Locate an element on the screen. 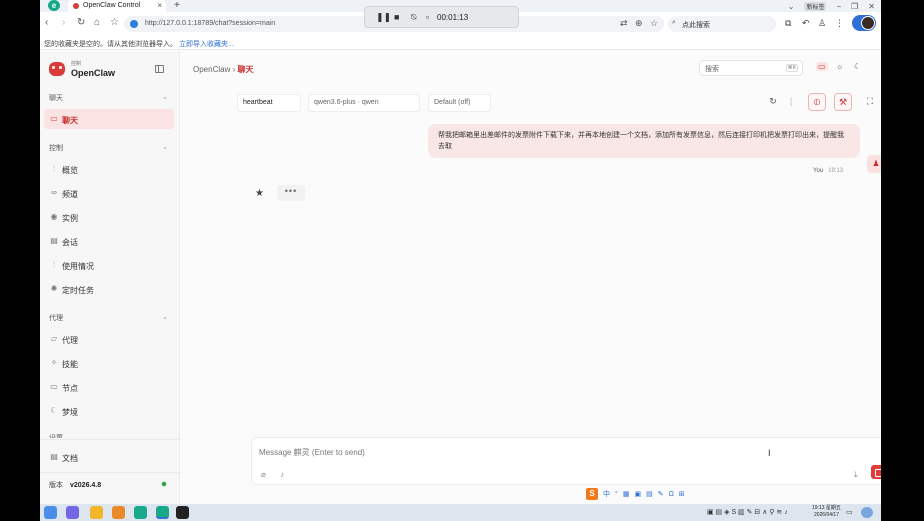  collections-icon: ⧉ is located at coordinates (788, 23).